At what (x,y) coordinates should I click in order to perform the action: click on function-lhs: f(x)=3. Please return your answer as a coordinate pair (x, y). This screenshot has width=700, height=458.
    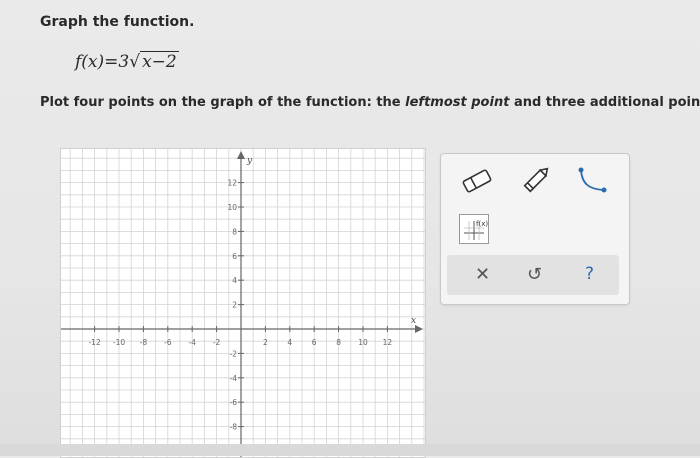
    Looking at the image, I should click on (102, 62).